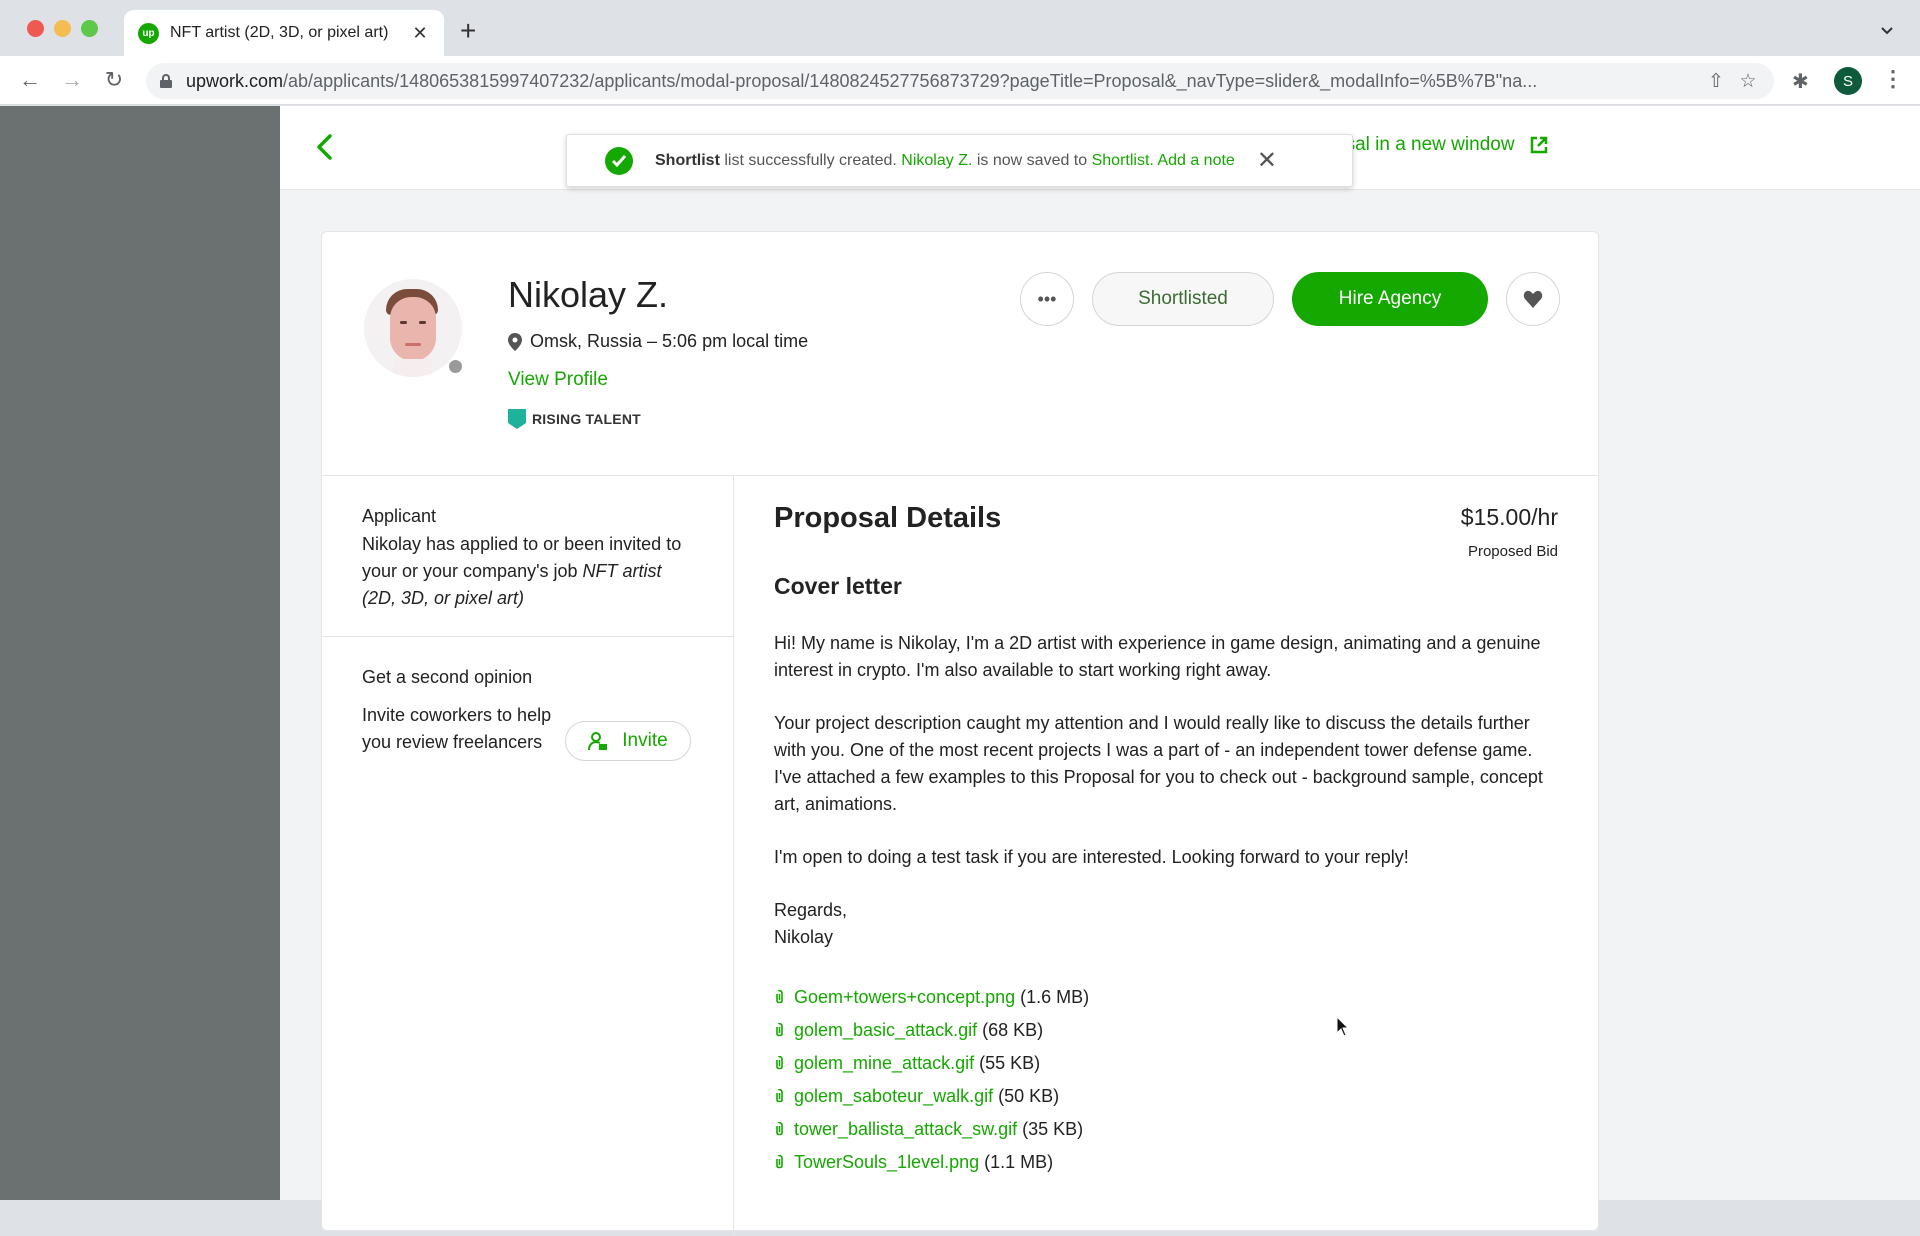 Image resolution: width=1920 pixels, height=1236 pixels. Describe the element at coordinates (893, 1096) in the screenshot. I see `attachment-link: golem_saboteur_walk.gif` at that location.